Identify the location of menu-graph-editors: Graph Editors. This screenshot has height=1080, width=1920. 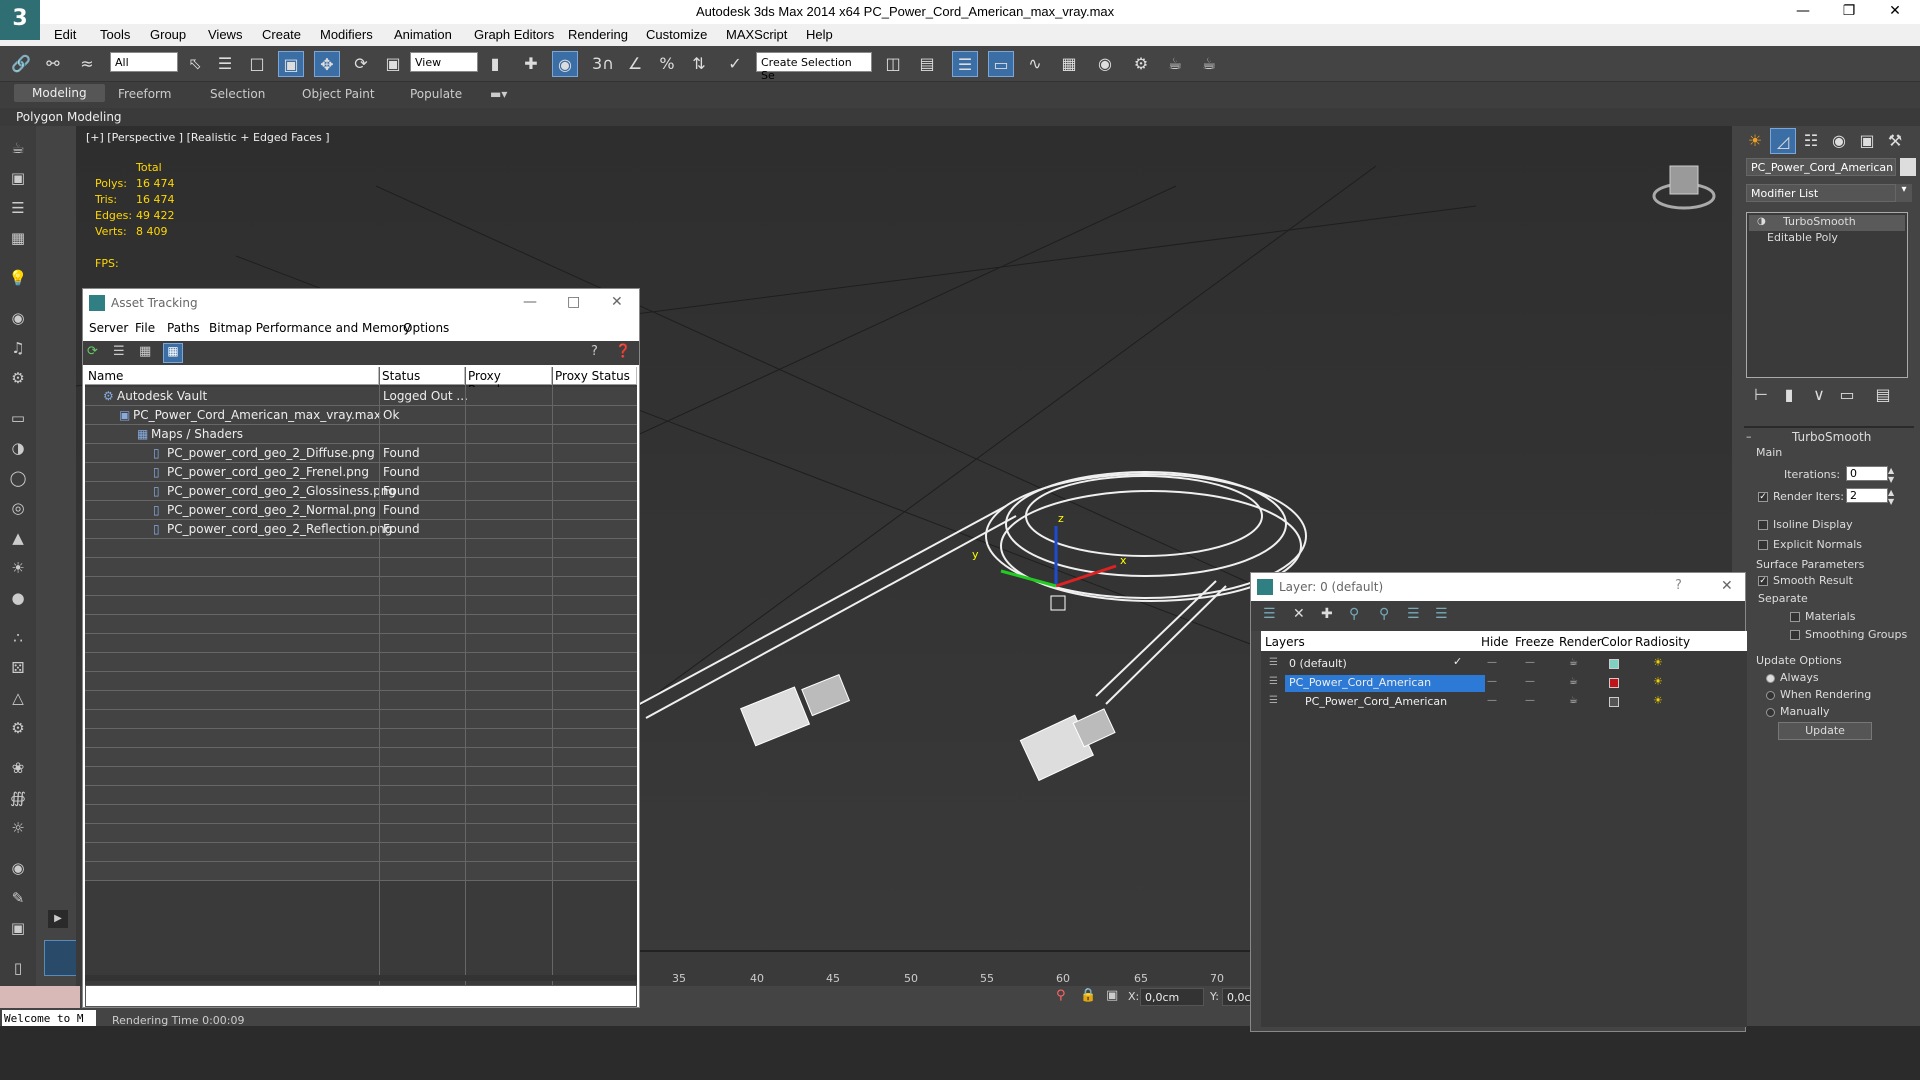
(514, 34).